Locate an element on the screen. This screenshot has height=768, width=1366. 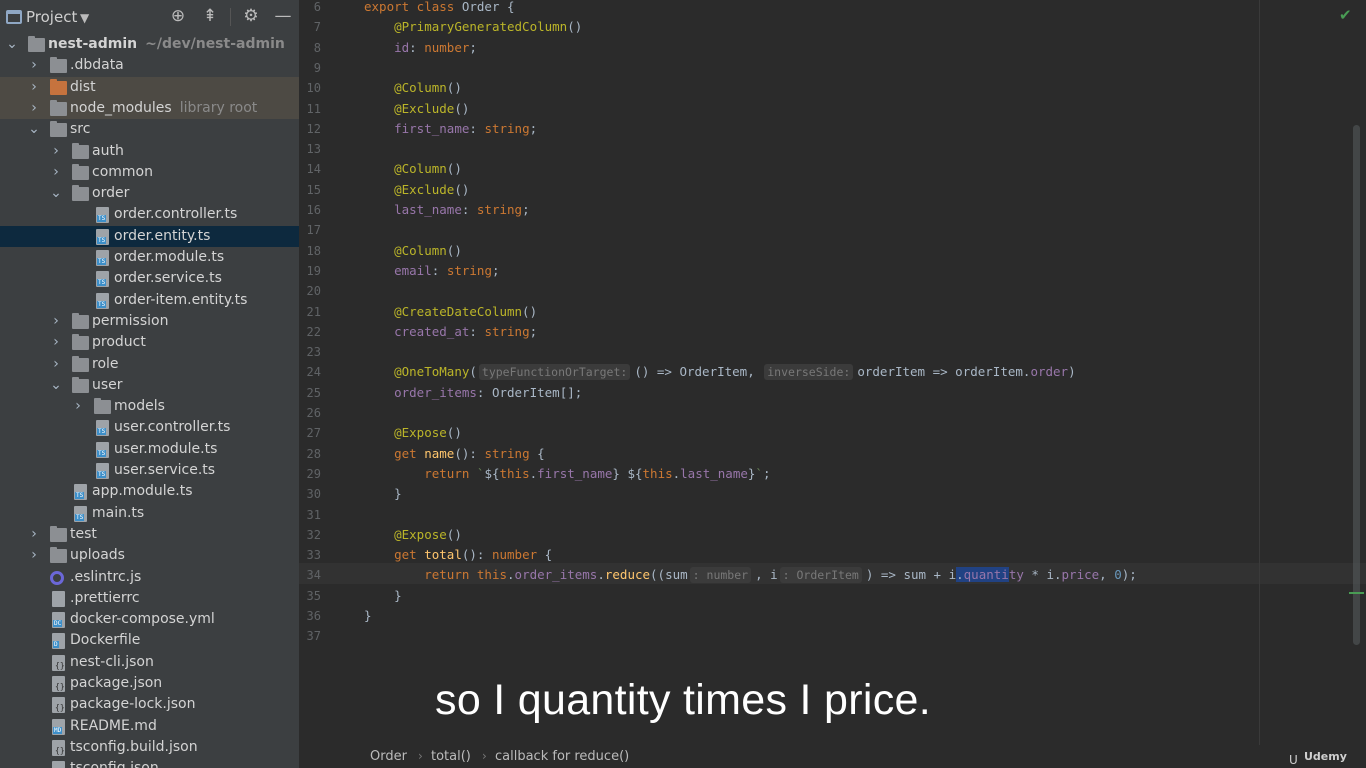
tree-item: TS order.service.ts is located at coordinates (149, 278).